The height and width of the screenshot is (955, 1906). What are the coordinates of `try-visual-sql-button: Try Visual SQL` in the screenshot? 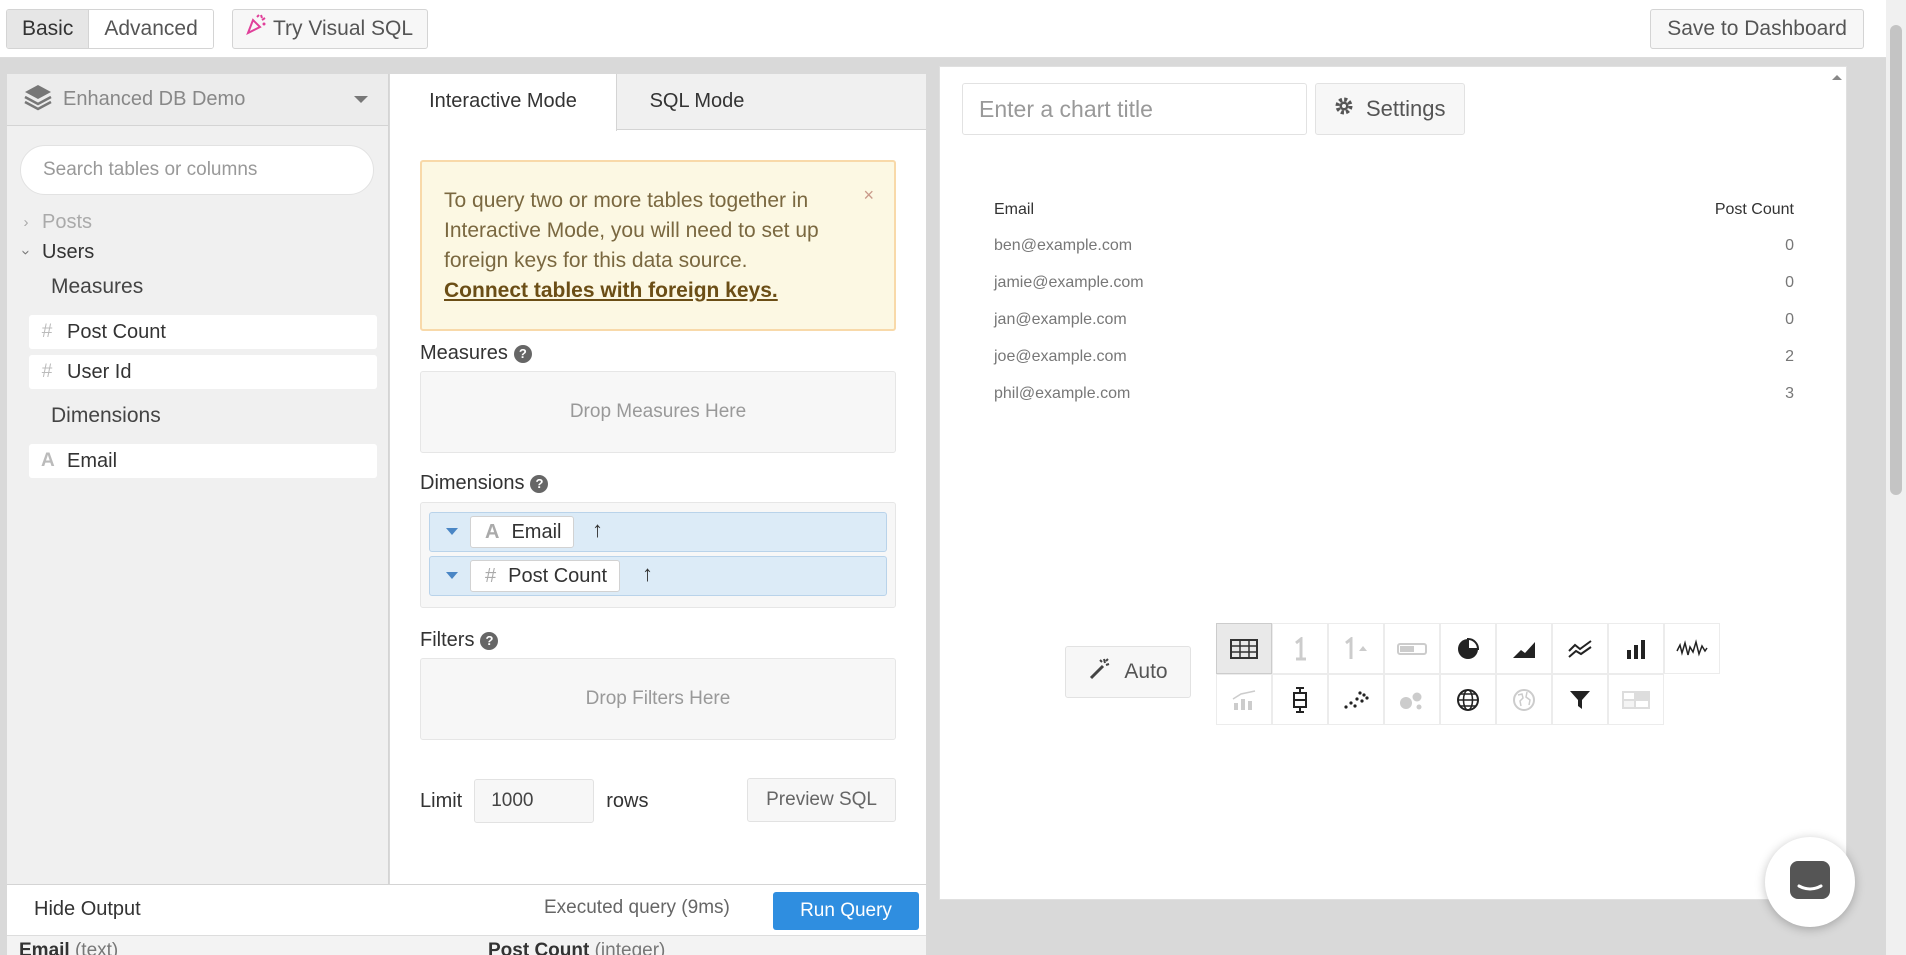 It's located at (330, 29).